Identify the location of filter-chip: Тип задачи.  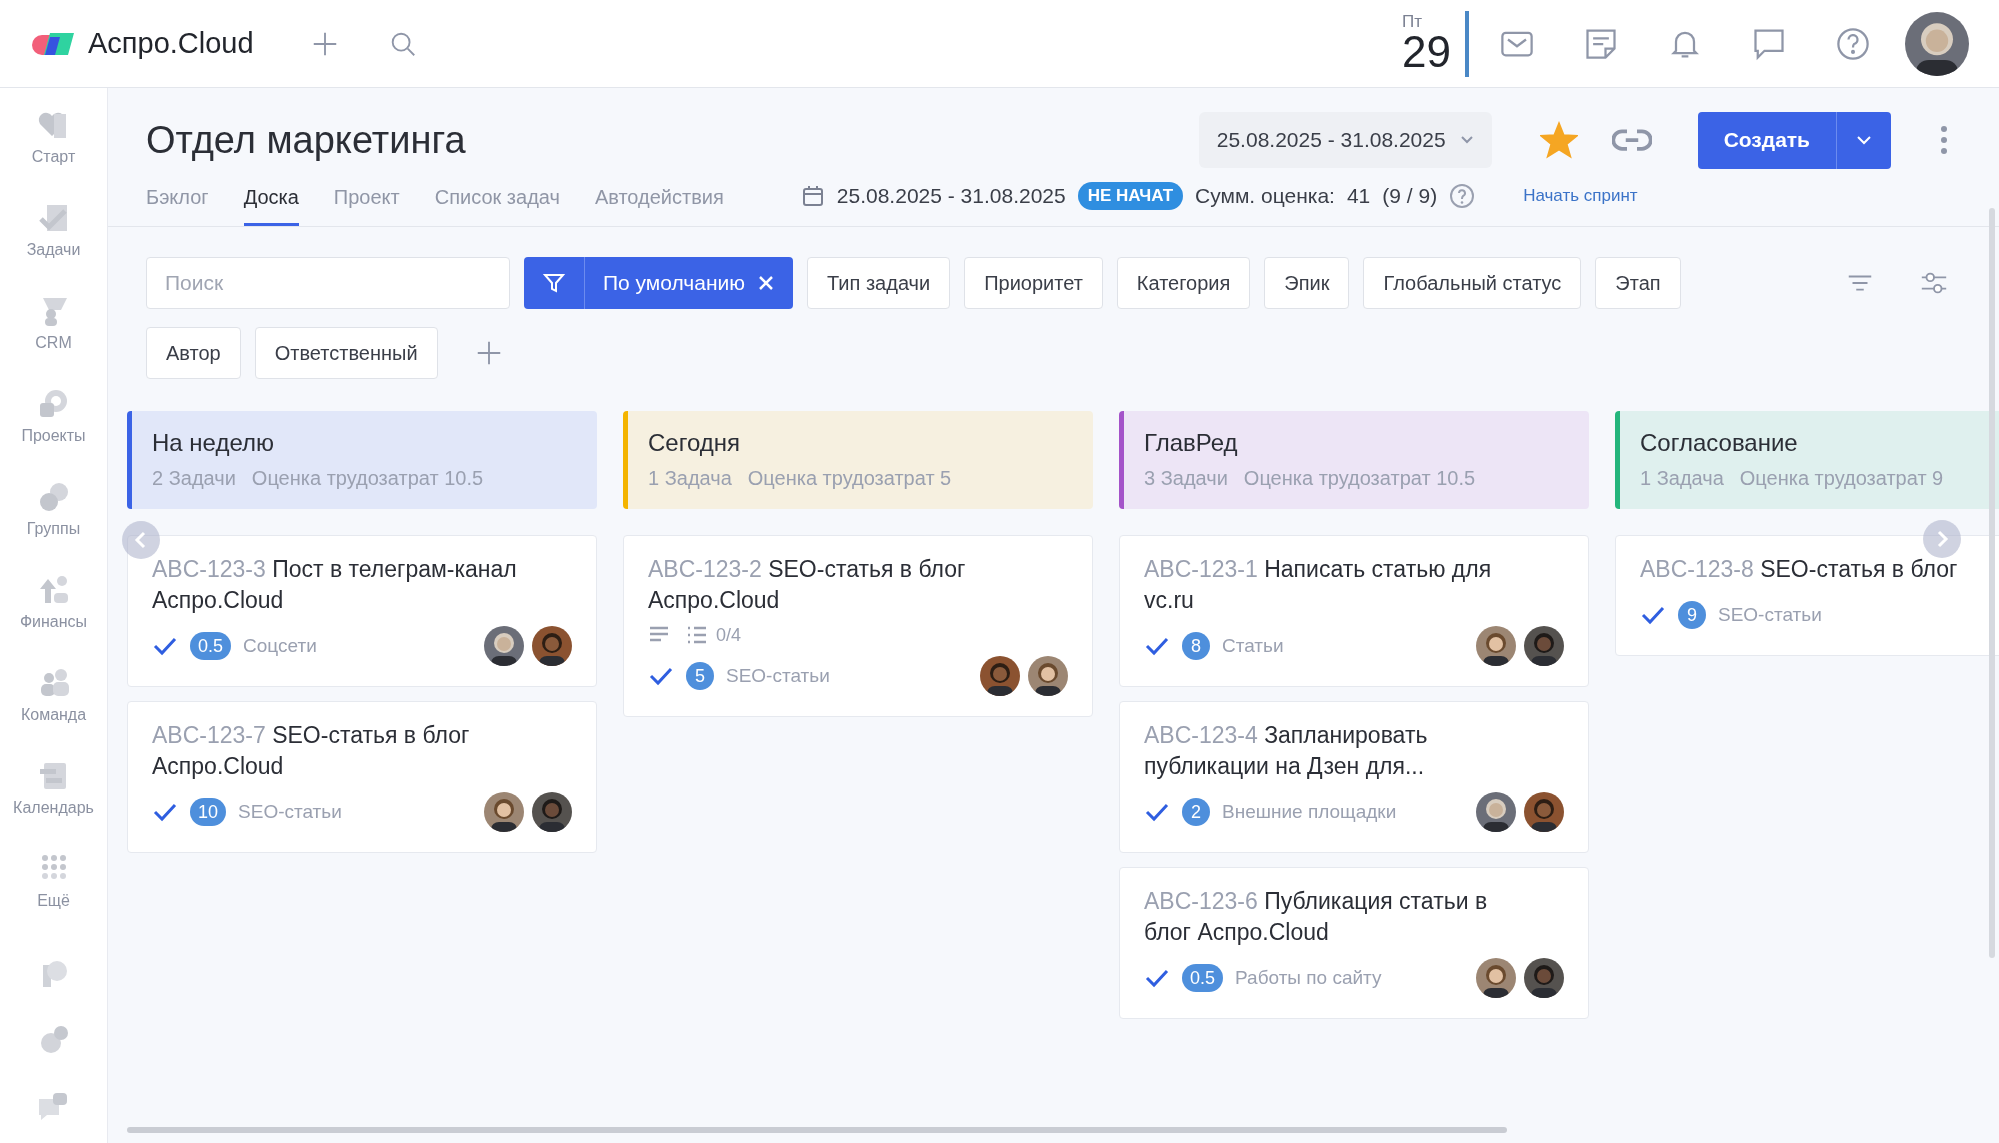
(879, 283).